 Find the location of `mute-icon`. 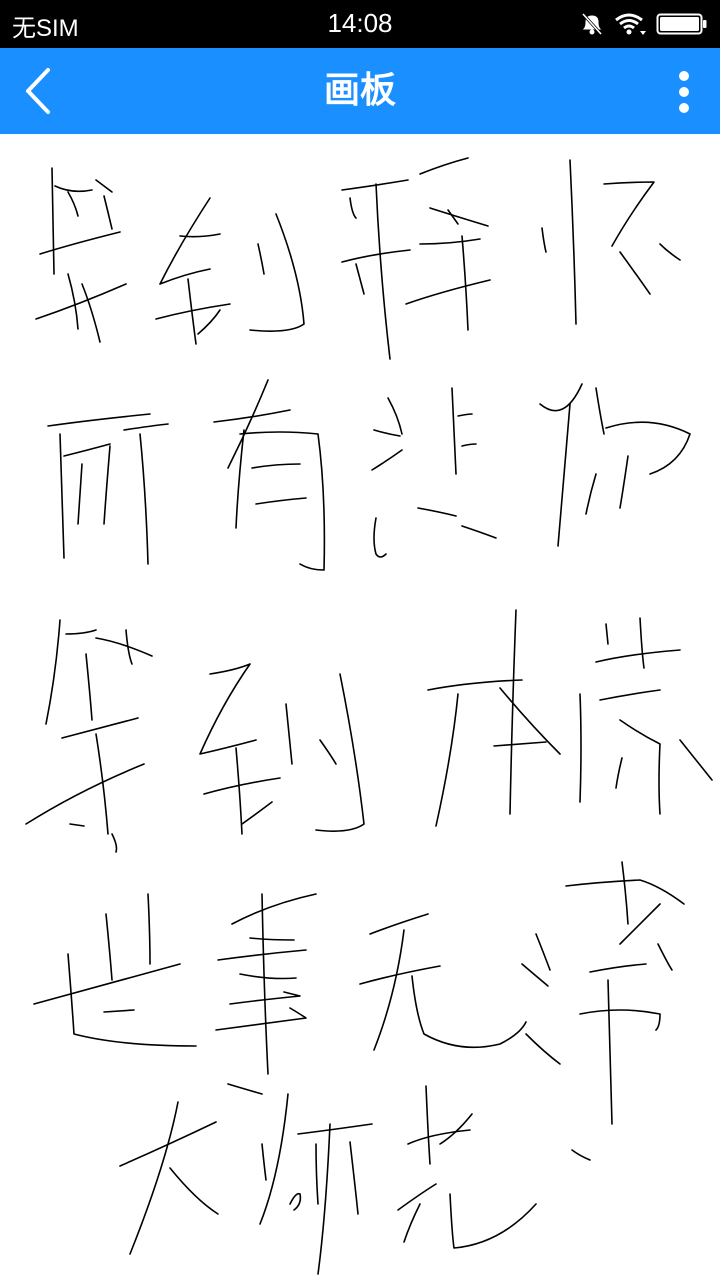

mute-icon is located at coordinates (592, 24).